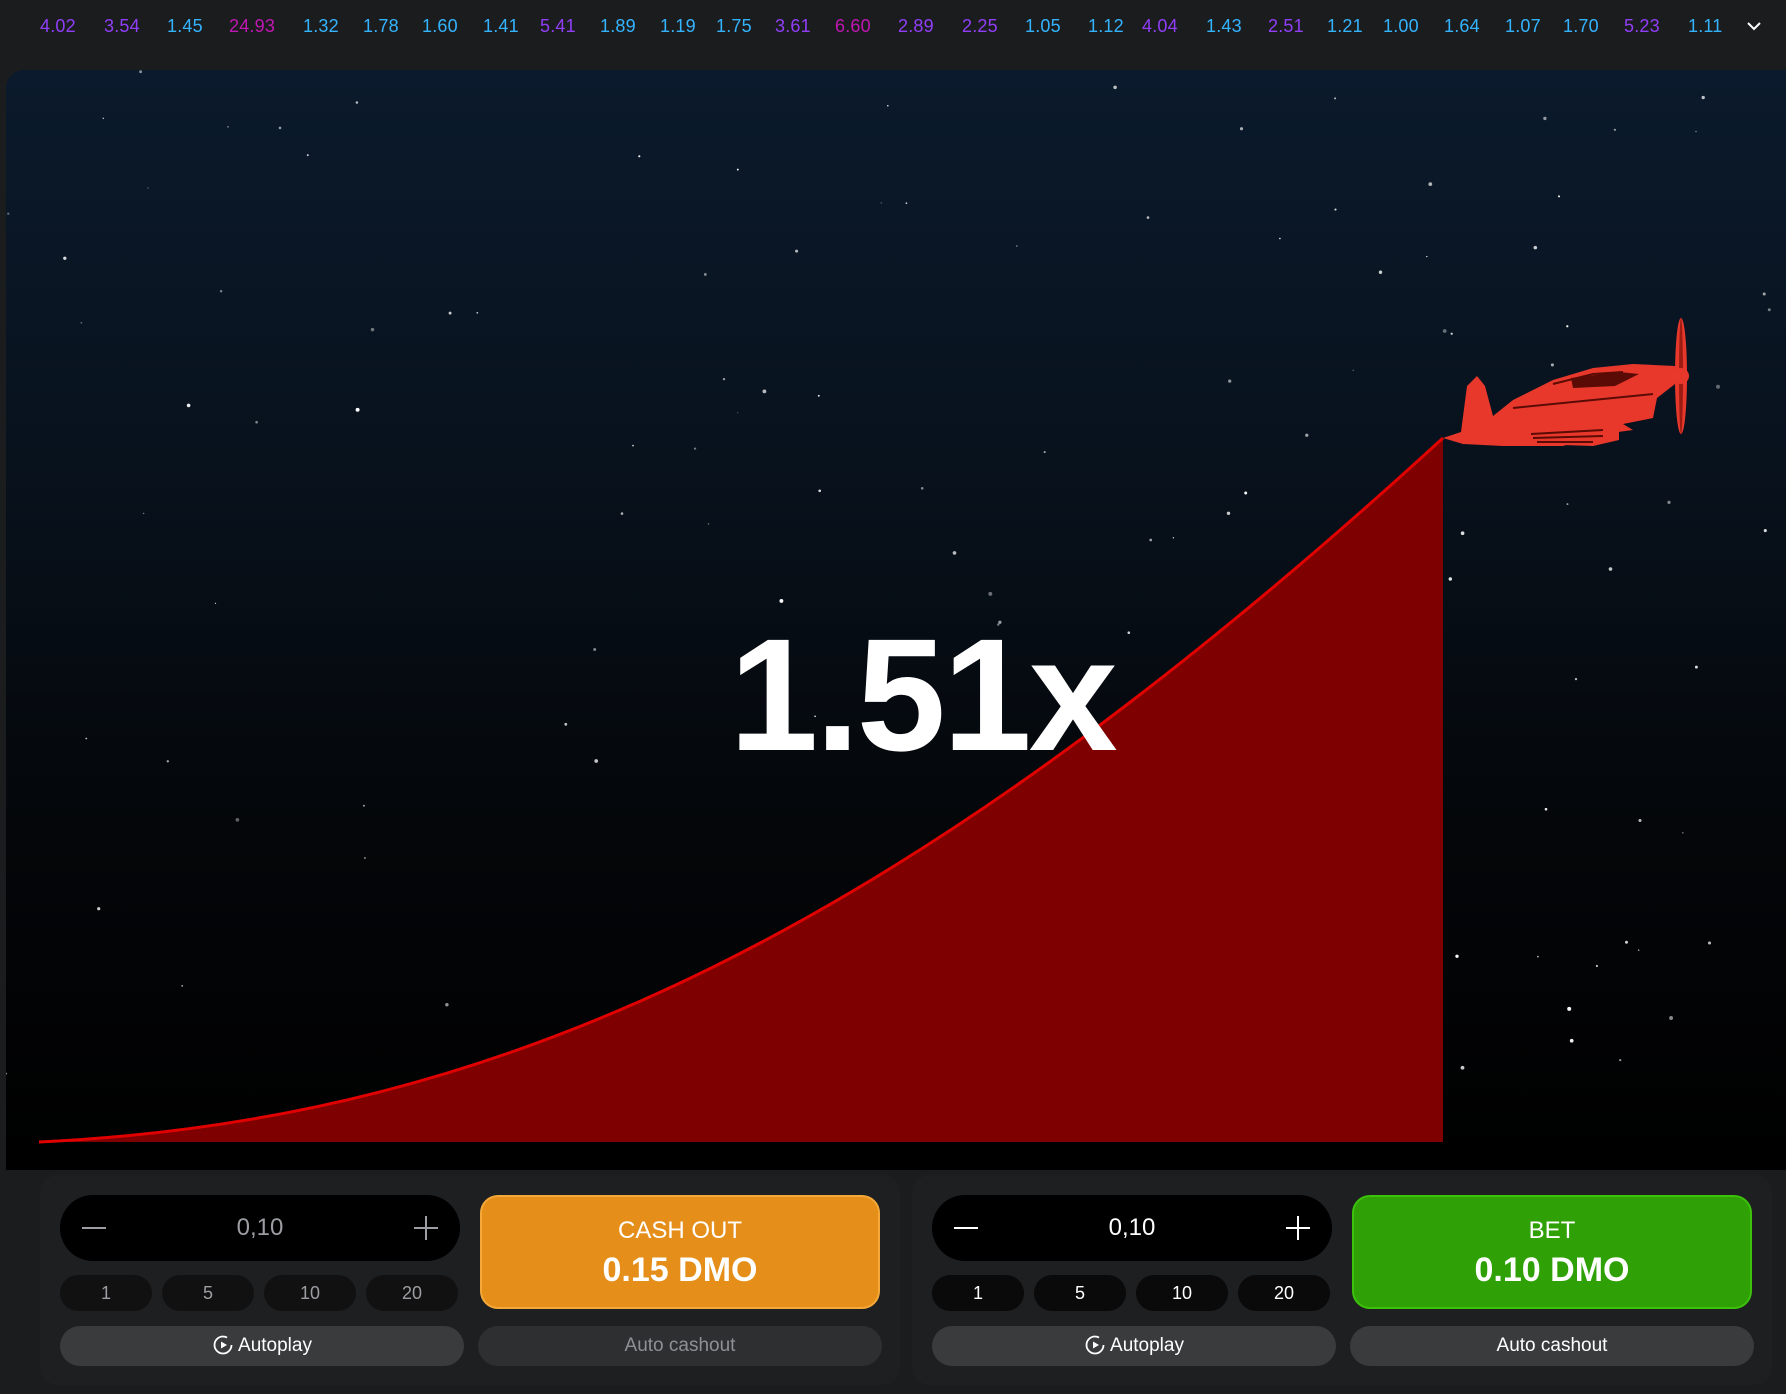 Image resolution: width=1786 pixels, height=1394 pixels. What do you see at coordinates (916, 26) in the screenshot?
I see `history-multiplier: 2.89` at bounding box center [916, 26].